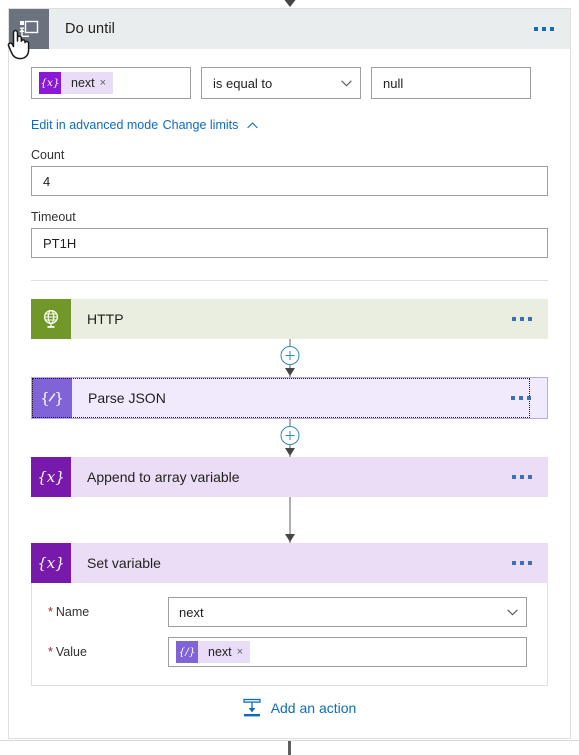 The width and height of the screenshot is (579, 755). I want to click on do-until-header: Do until, so click(289, 29).